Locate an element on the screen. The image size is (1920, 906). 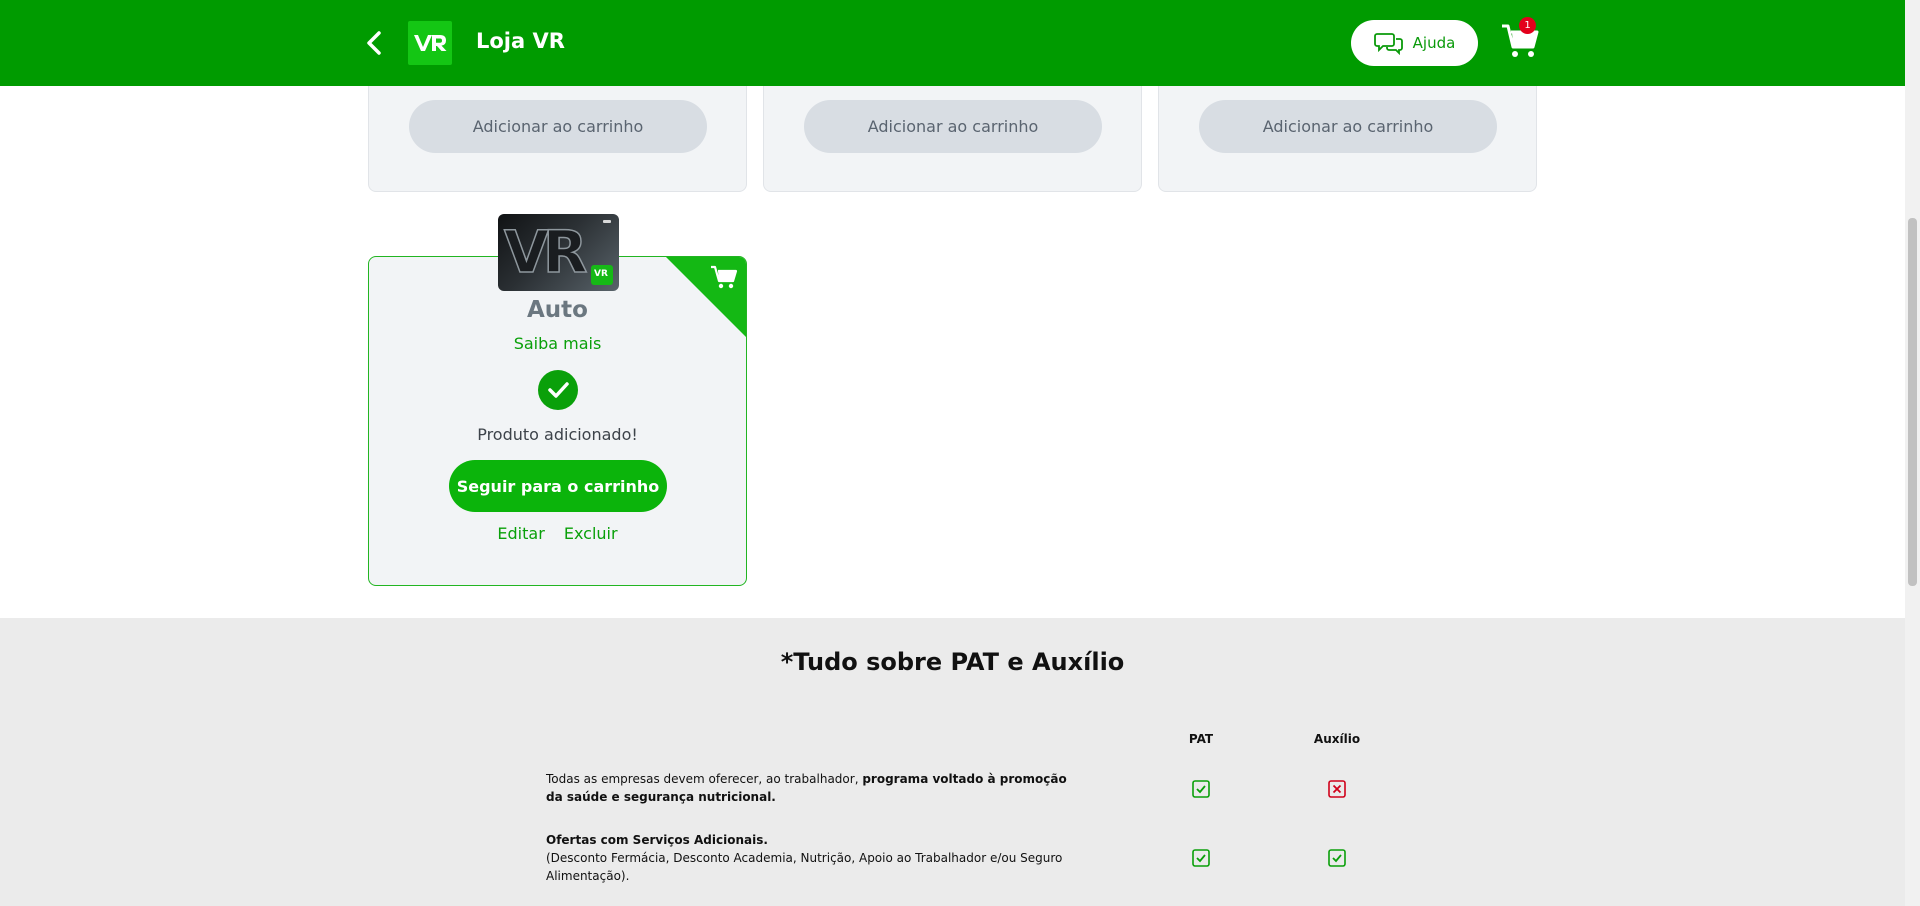
check-icon is located at coordinates (558, 390).